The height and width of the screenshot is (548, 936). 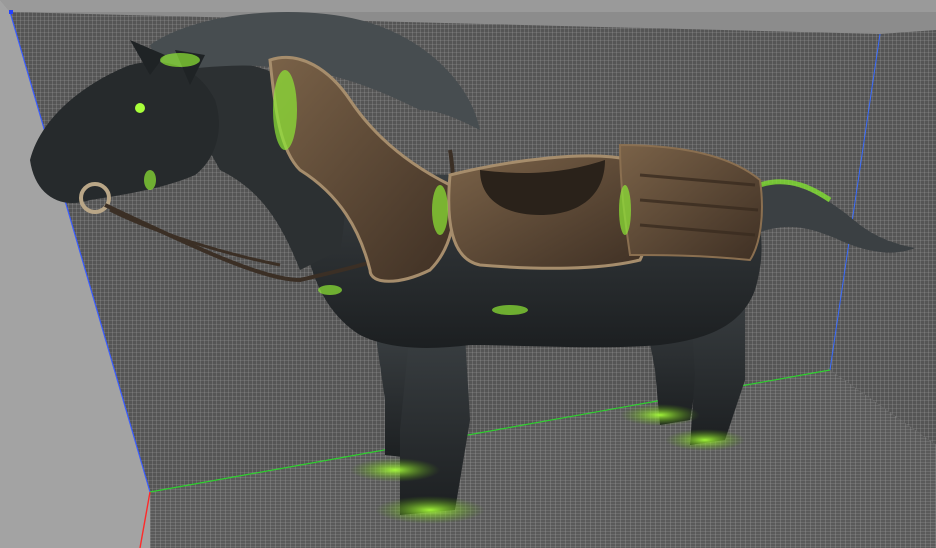 I want to click on hoof-glow-front-near, so click(x=430, y=510).